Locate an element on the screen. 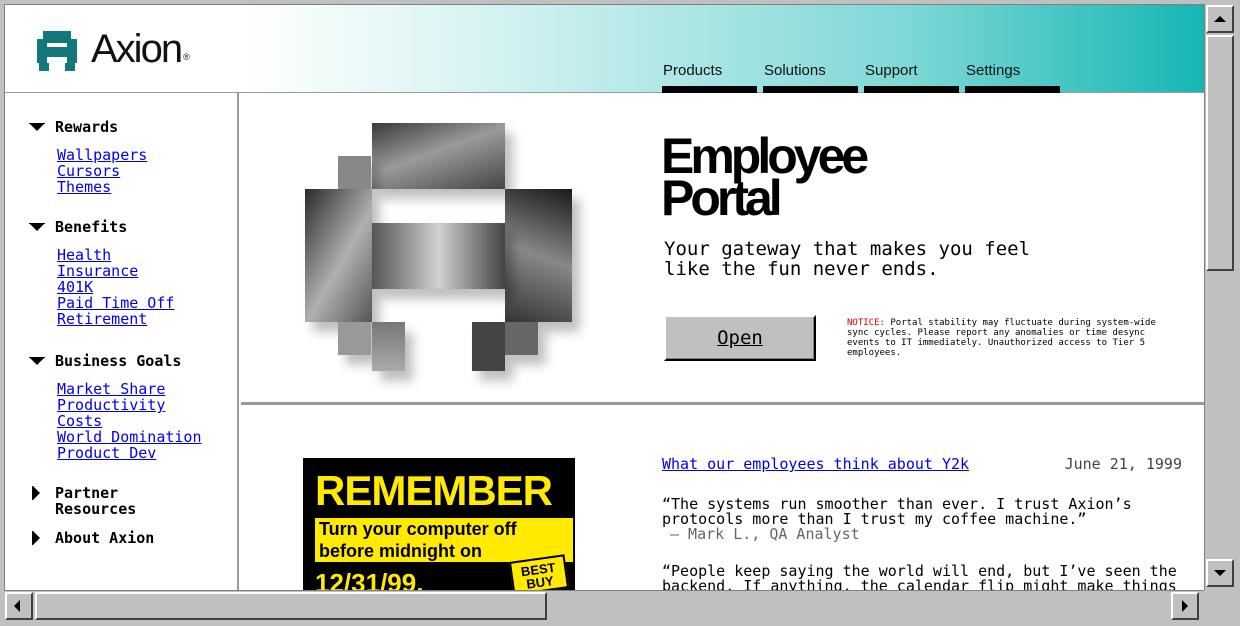  section-title: Partner Resources is located at coordinates (96, 501).